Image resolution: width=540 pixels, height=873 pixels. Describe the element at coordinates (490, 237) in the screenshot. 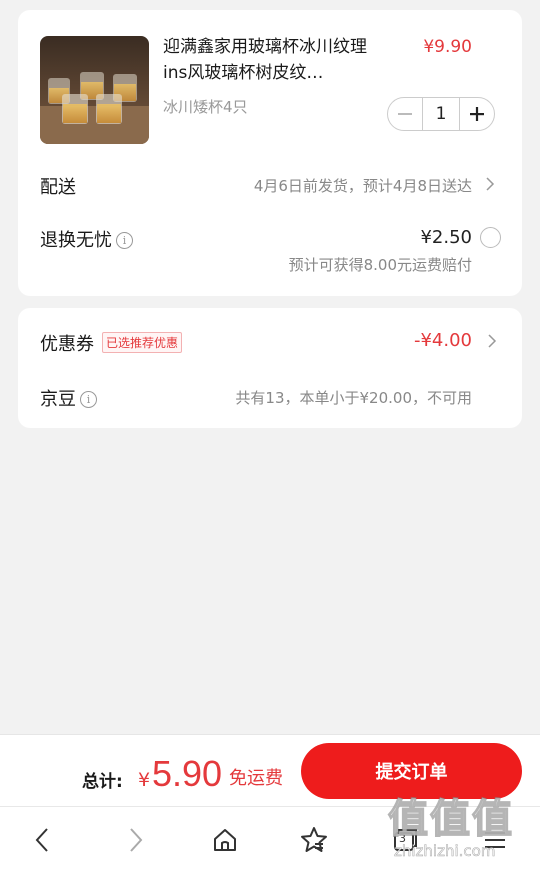

I see `returns-radio` at that location.